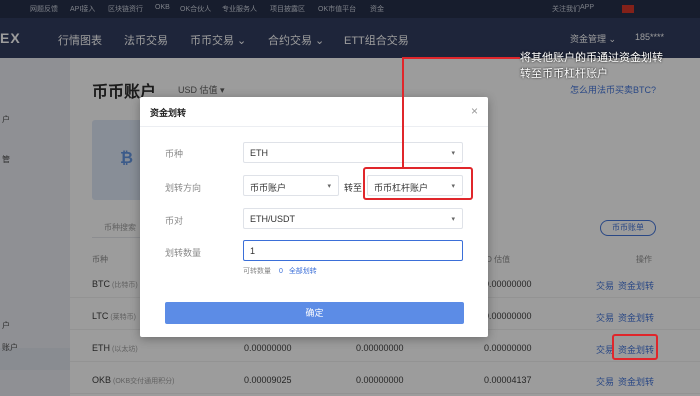 The width and height of the screenshot is (700, 396). I want to click on amount-input-value: 1, so click(253, 251).